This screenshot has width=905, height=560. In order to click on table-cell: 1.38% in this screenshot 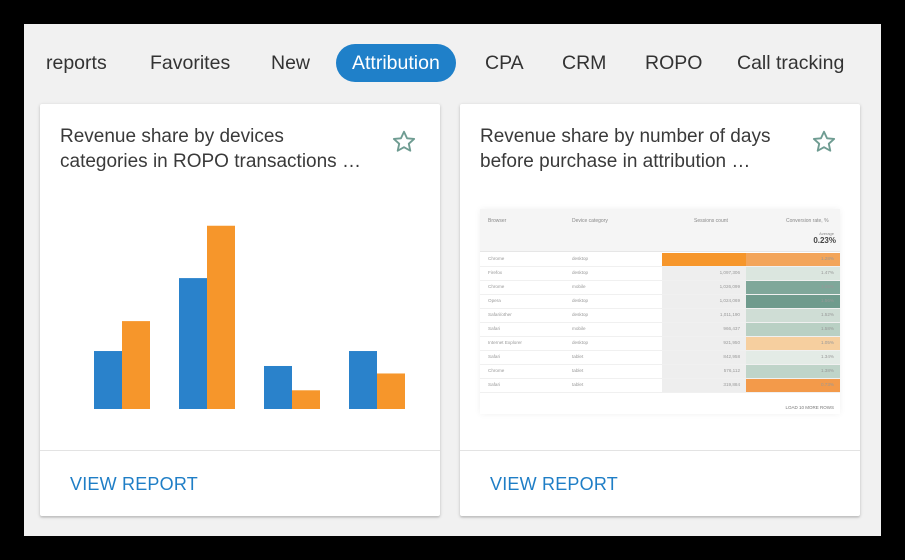, I will do `click(827, 370)`.